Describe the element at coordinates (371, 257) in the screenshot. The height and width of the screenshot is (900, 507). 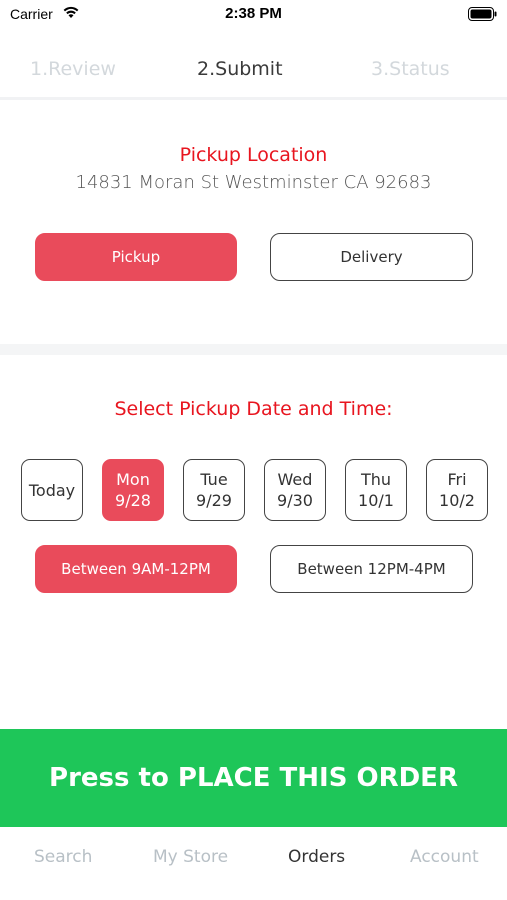
I see `delivery-button: Delivery` at that location.